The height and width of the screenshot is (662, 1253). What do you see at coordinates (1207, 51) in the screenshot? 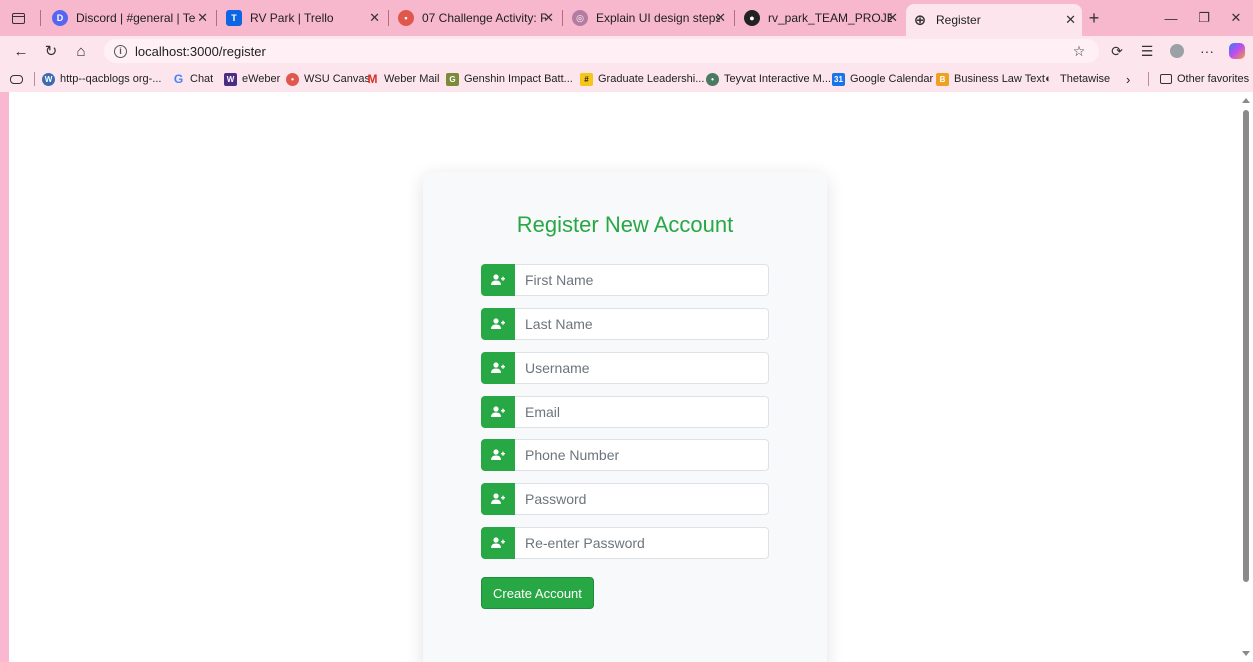
I see `more-icon: ···` at bounding box center [1207, 51].